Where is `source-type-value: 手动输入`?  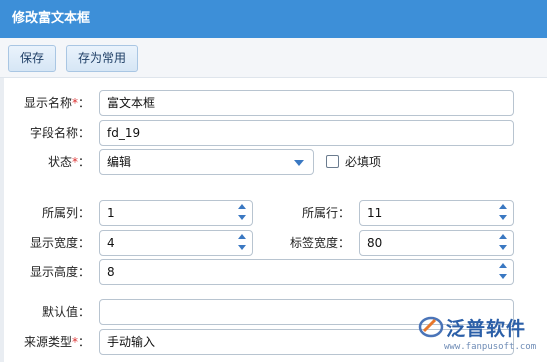 source-type-value: 手动输入 is located at coordinates (131, 342).